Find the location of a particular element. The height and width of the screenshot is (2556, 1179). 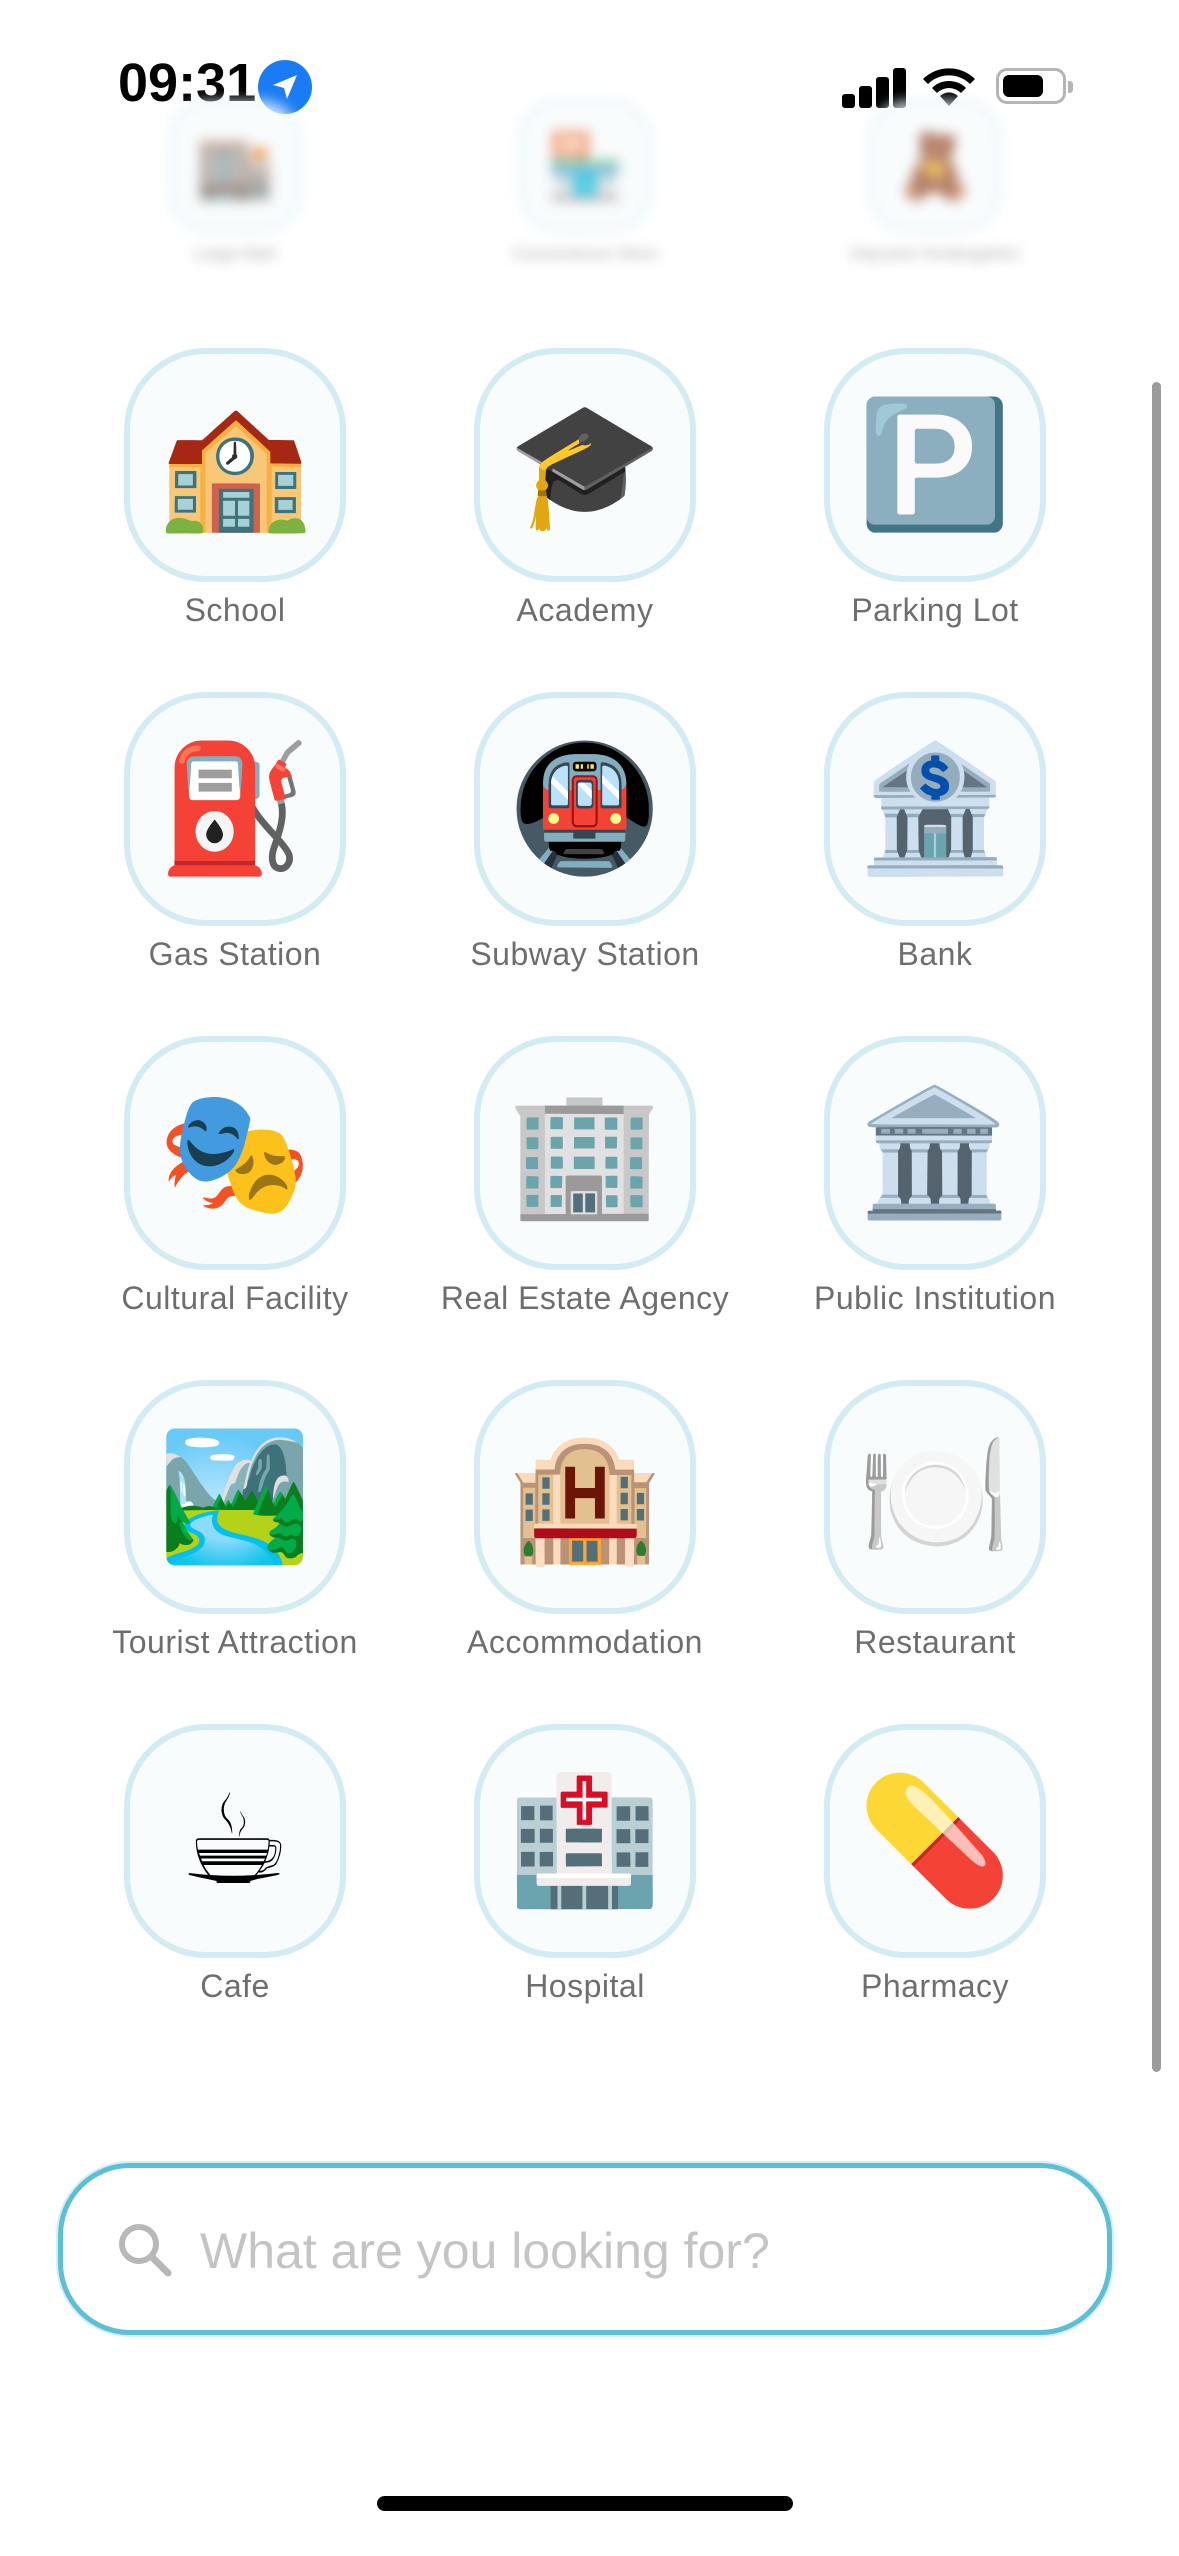

category-tourist-attraction: 🏞️ Tourist Attraction is located at coordinates (235, 1520).